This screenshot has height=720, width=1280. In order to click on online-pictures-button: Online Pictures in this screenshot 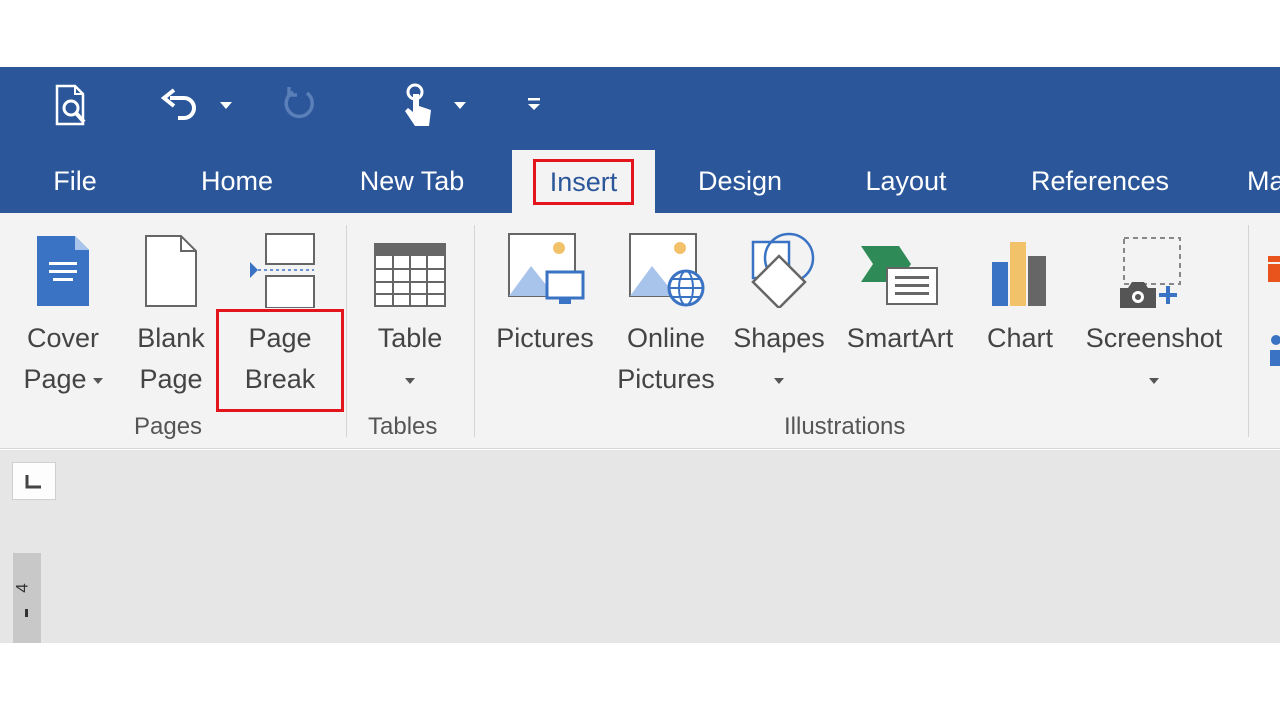, I will do `click(666, 314)`.